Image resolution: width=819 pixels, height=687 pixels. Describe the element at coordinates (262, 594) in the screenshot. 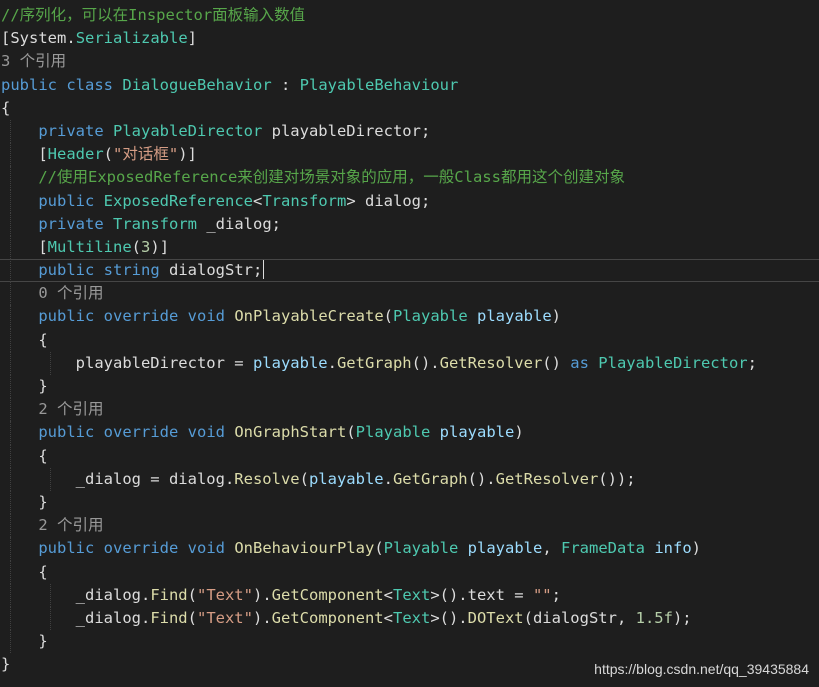

I see `token-plain: ).` at that location.